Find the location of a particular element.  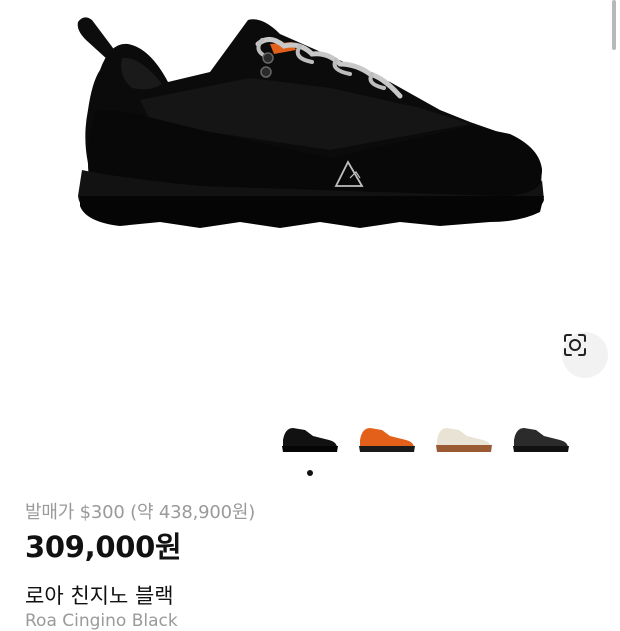

thumbnail-dark-grey is located at coordinates (541, 436).